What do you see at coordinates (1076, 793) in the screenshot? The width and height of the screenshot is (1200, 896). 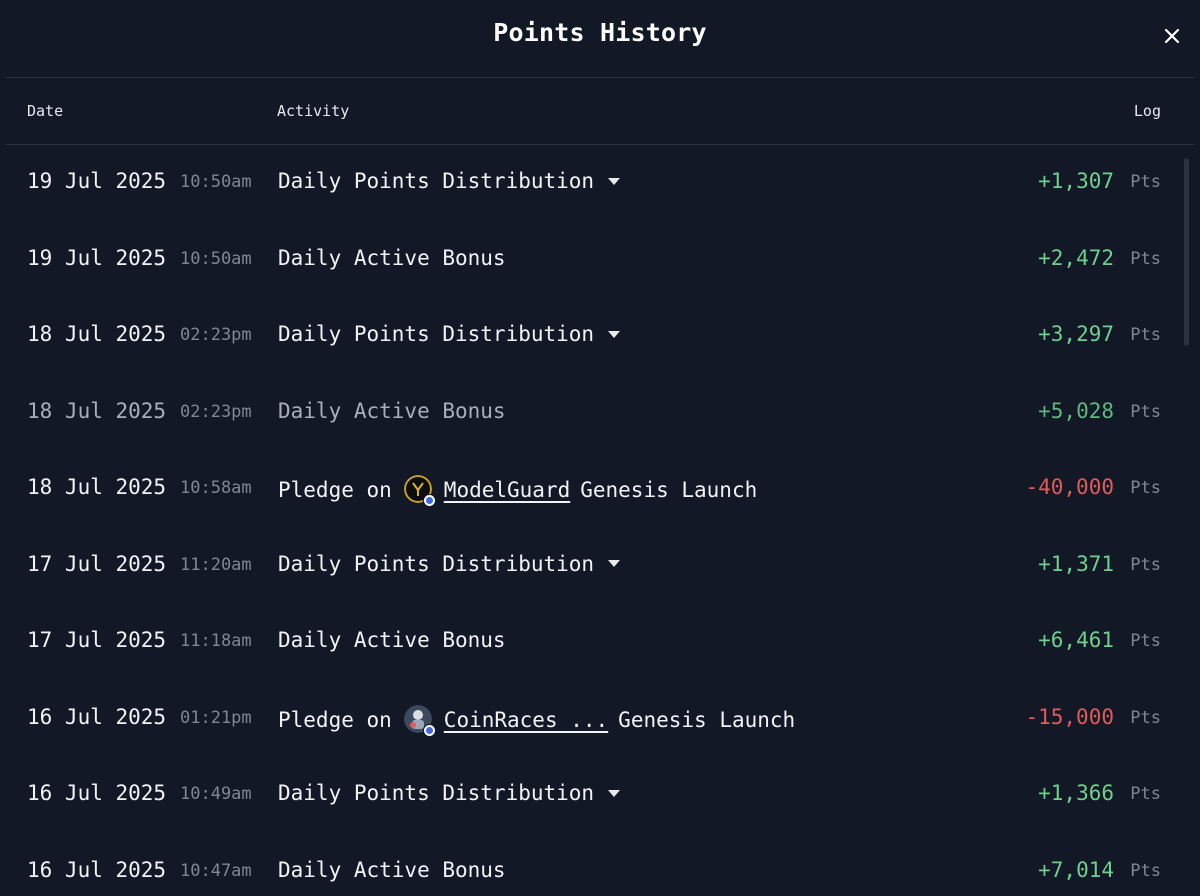 I see `row-amount: +1,366` at bounding box center [1076, 793].